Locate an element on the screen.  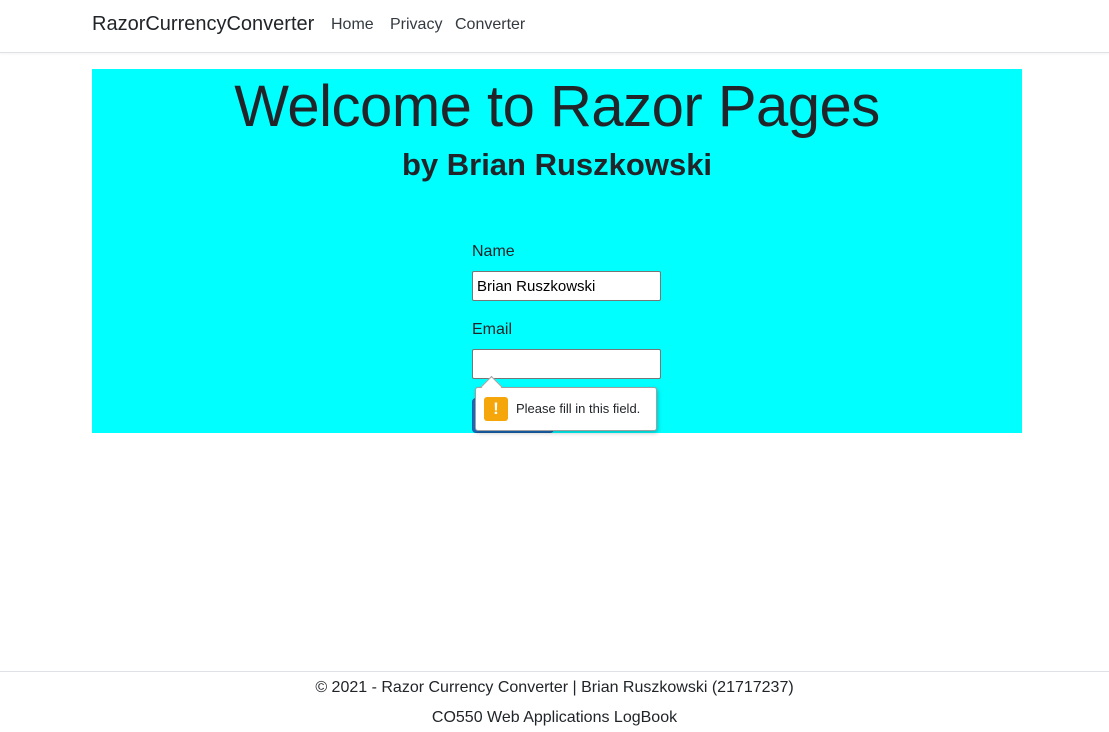
warning-icon: ! is located at coordinates (496, 409).